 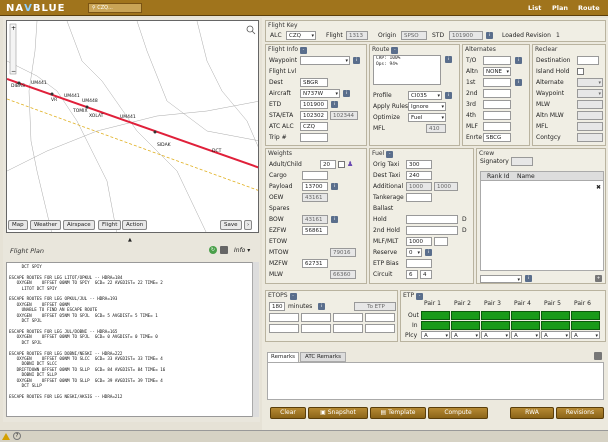 What do you see at coordinates (598, 187) in the screenshot?
I see `close-icon: ✖` at bounding box center [598, 187].